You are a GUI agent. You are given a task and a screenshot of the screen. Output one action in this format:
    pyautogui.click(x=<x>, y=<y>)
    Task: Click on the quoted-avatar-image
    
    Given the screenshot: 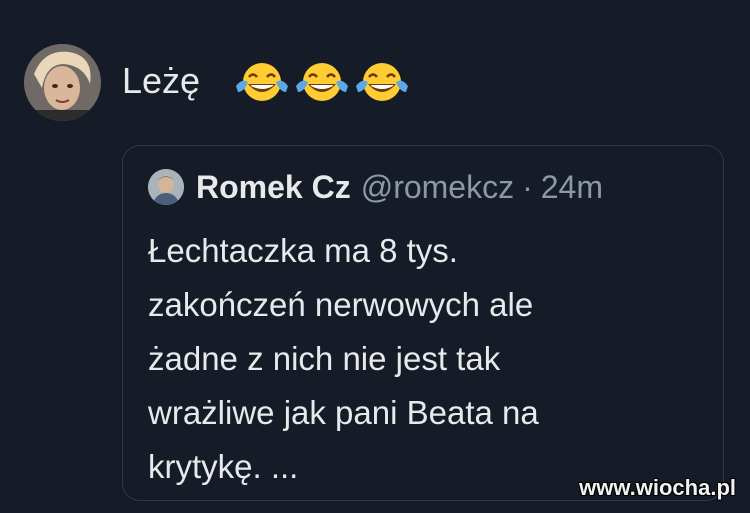 What is the action you would take?
    pyautogui.click(x=166, y=187)
    